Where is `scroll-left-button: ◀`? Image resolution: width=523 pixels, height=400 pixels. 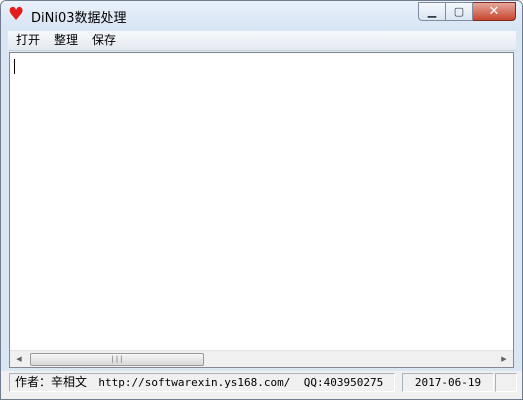 scroll-left-button: ◀ is located at coordinates (19, 359).